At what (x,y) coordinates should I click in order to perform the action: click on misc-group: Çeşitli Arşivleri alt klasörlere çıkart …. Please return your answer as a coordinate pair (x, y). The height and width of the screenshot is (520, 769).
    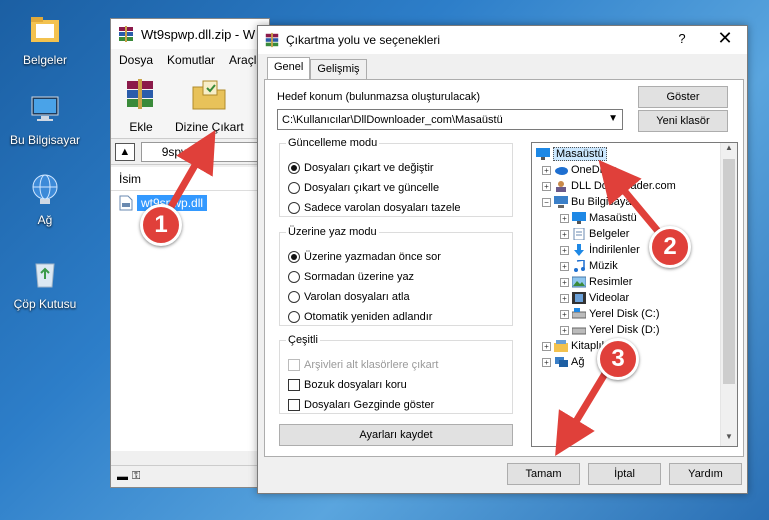
    Looking at the image, I should click on (396, 374).